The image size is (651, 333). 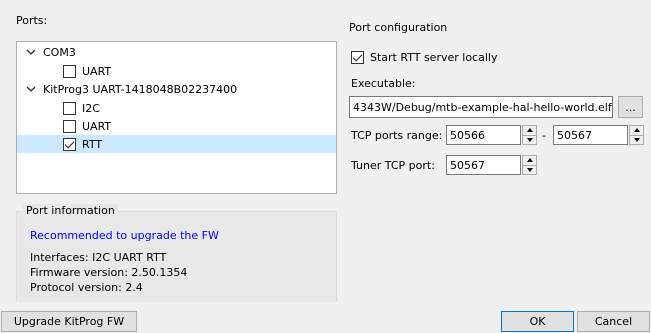 What do you see at coordinates (91, 108) in the screenshot?
I see `tree-item-label: I2C` at bounding box center [91, 108].